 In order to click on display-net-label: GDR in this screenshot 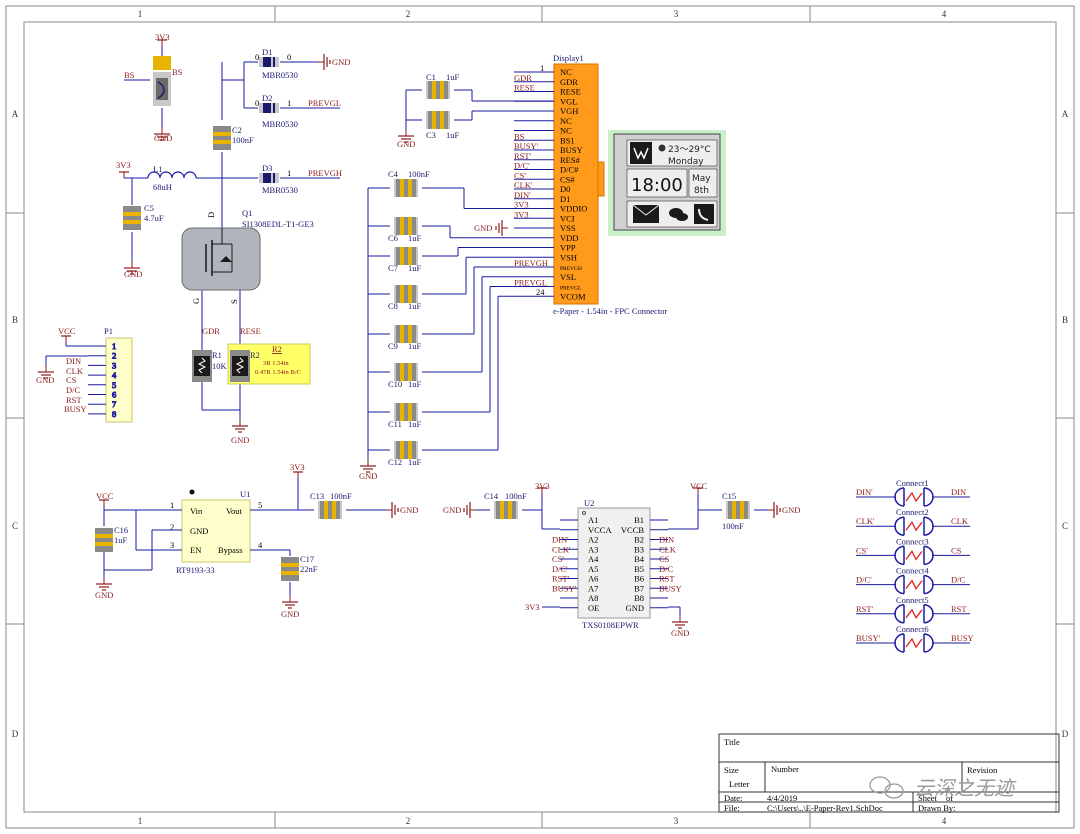, I will do `click(523, 78)`.